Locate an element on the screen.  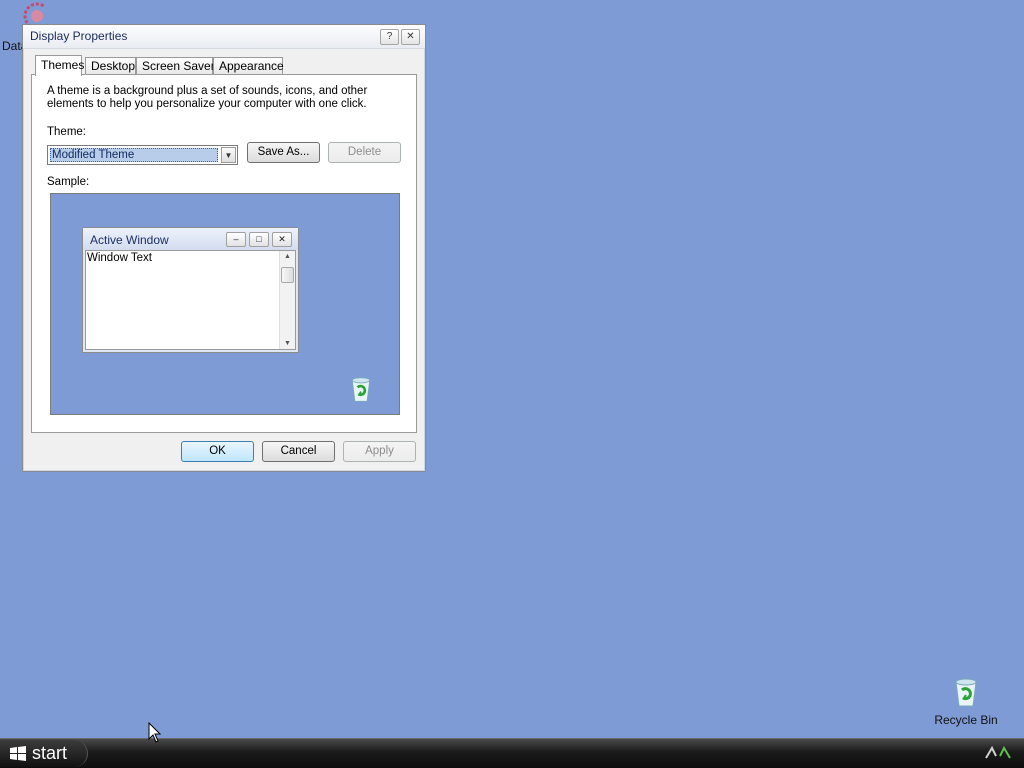
theme-select: Modified Theme ▼ is located at coordinates (142, 155).